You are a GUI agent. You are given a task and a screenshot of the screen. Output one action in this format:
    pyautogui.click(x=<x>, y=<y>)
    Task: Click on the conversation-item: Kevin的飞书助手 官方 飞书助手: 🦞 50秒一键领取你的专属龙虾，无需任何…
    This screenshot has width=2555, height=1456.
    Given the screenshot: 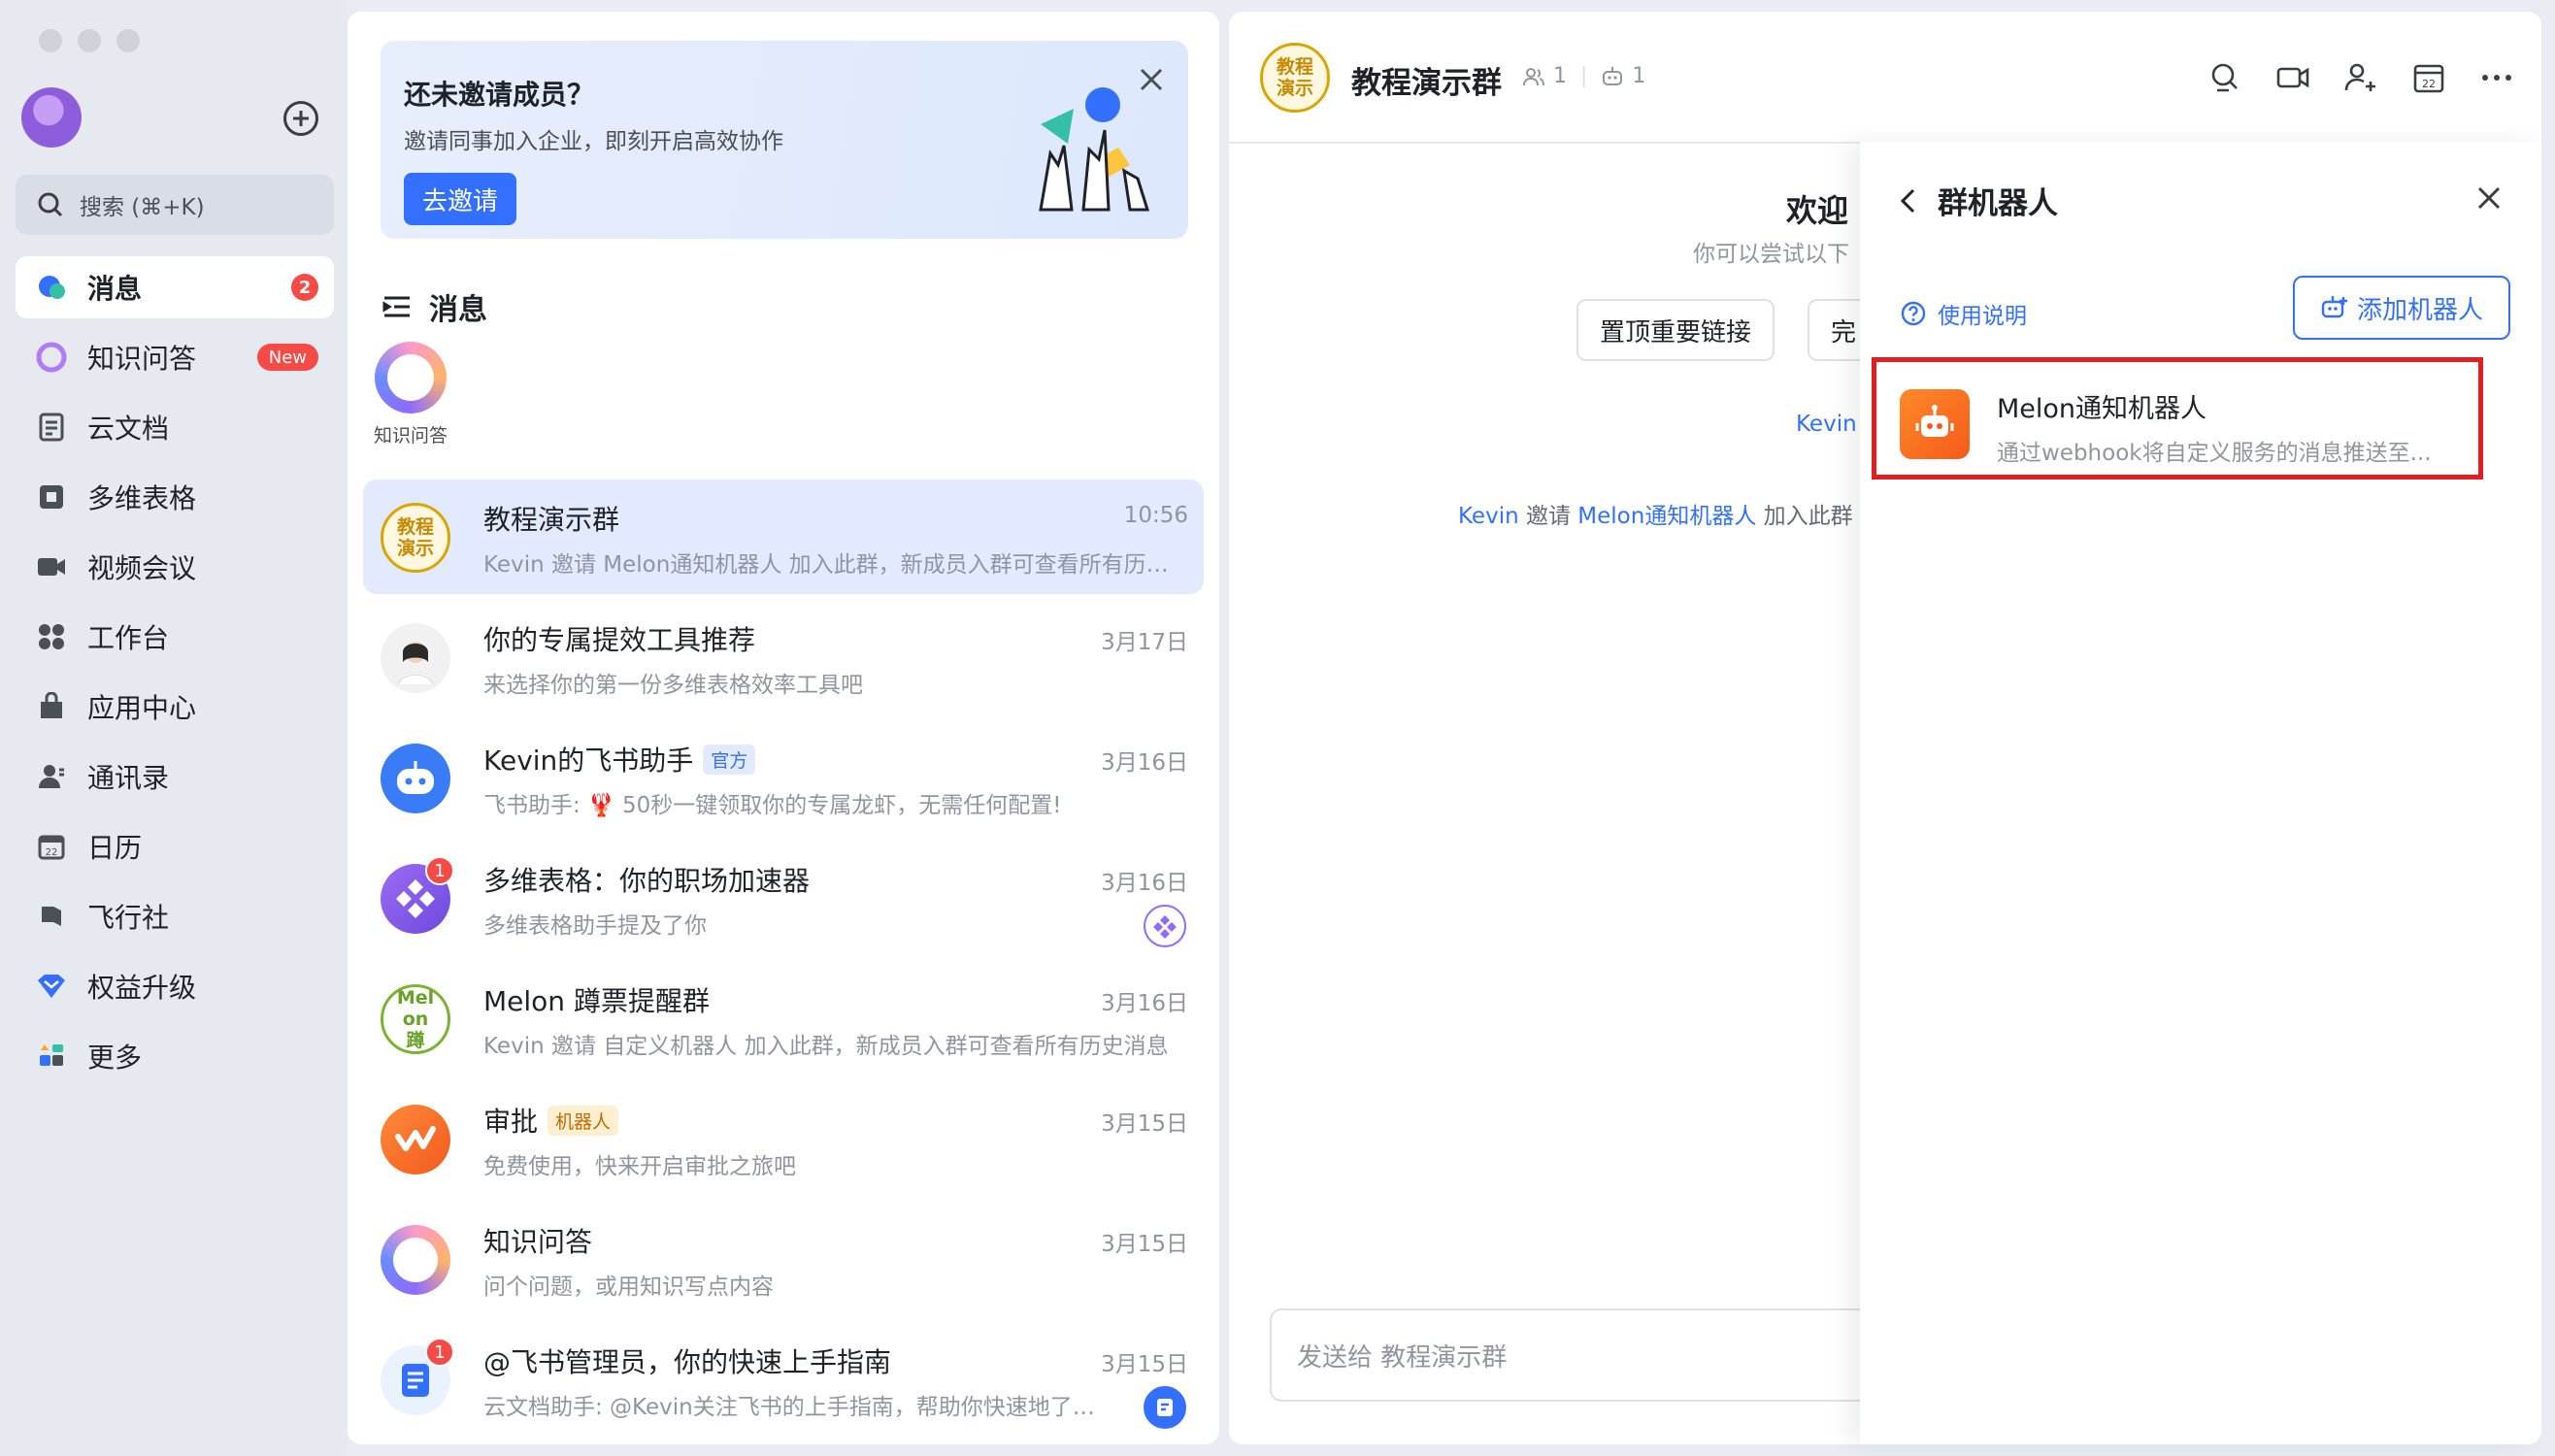 What is the action you would take?
    pyautogui.click(x=783, y=777)
    